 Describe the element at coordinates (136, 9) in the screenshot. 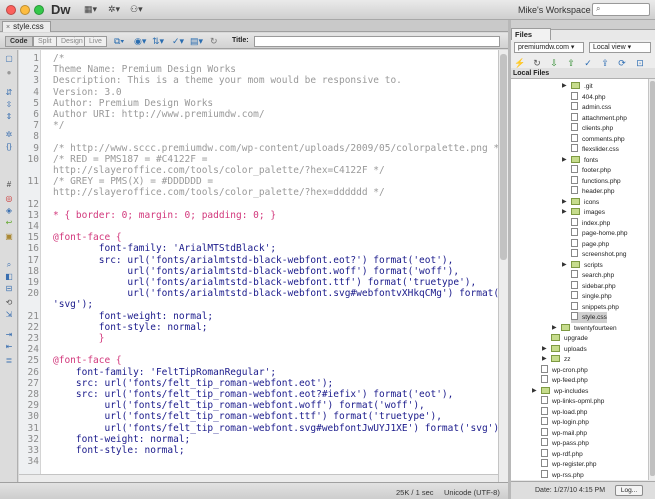

I see `extensions-icon: ⚇▾` at that location.